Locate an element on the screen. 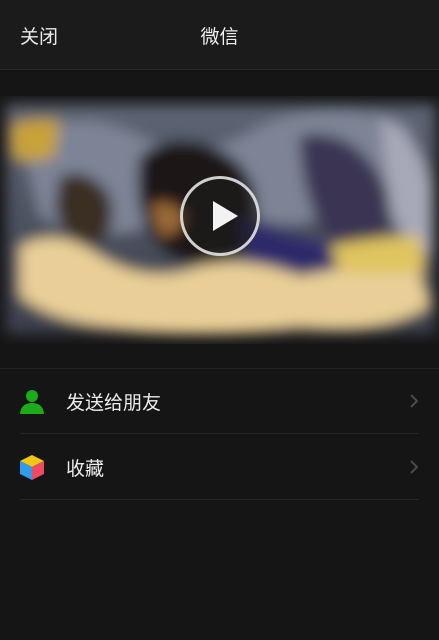  page-title: 微信 is located at coordinates (219, 37).